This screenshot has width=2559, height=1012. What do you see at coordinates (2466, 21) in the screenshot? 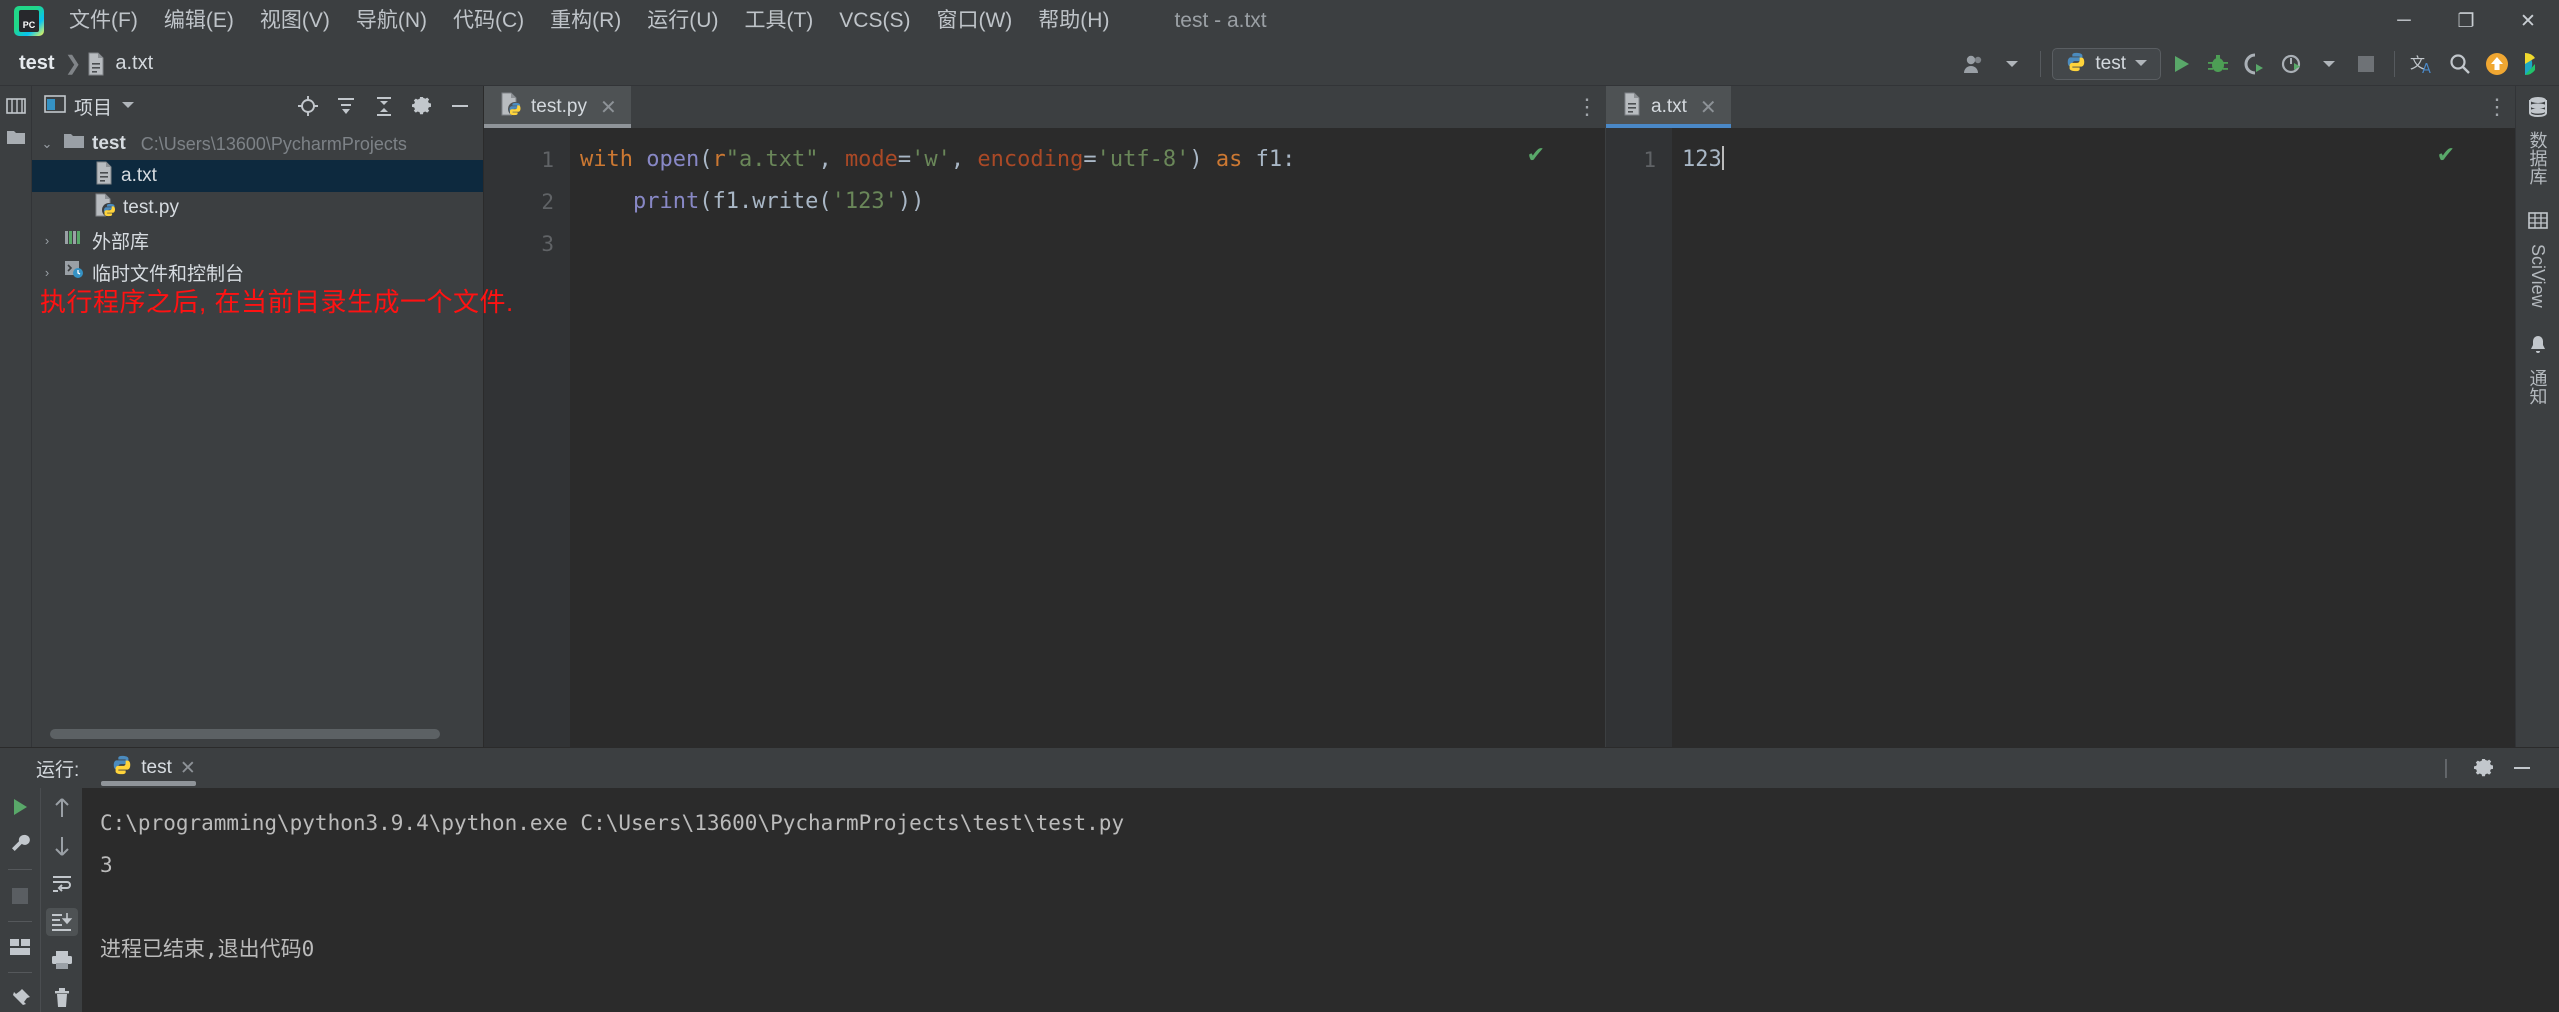
I see `maximize-button: ❐` at bounding box center [2466, 21].